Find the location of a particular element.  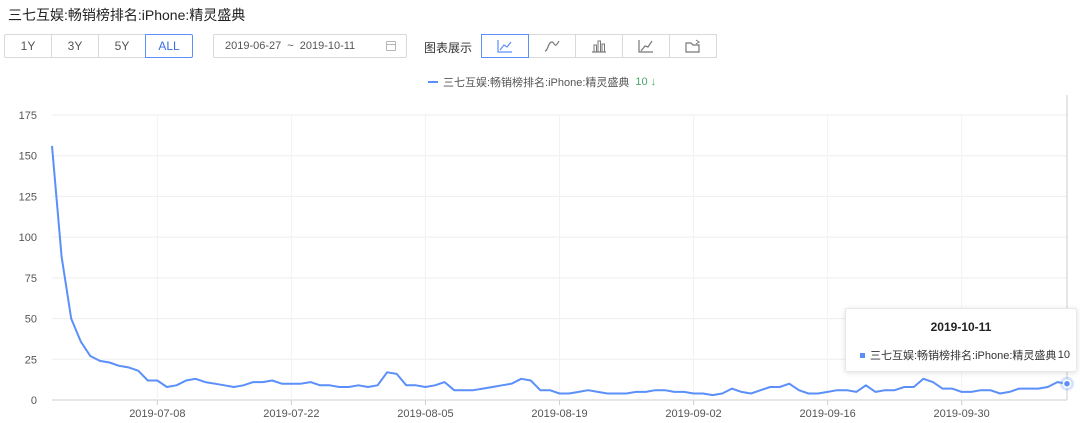

active-point is located at coordinates (1067, 383).